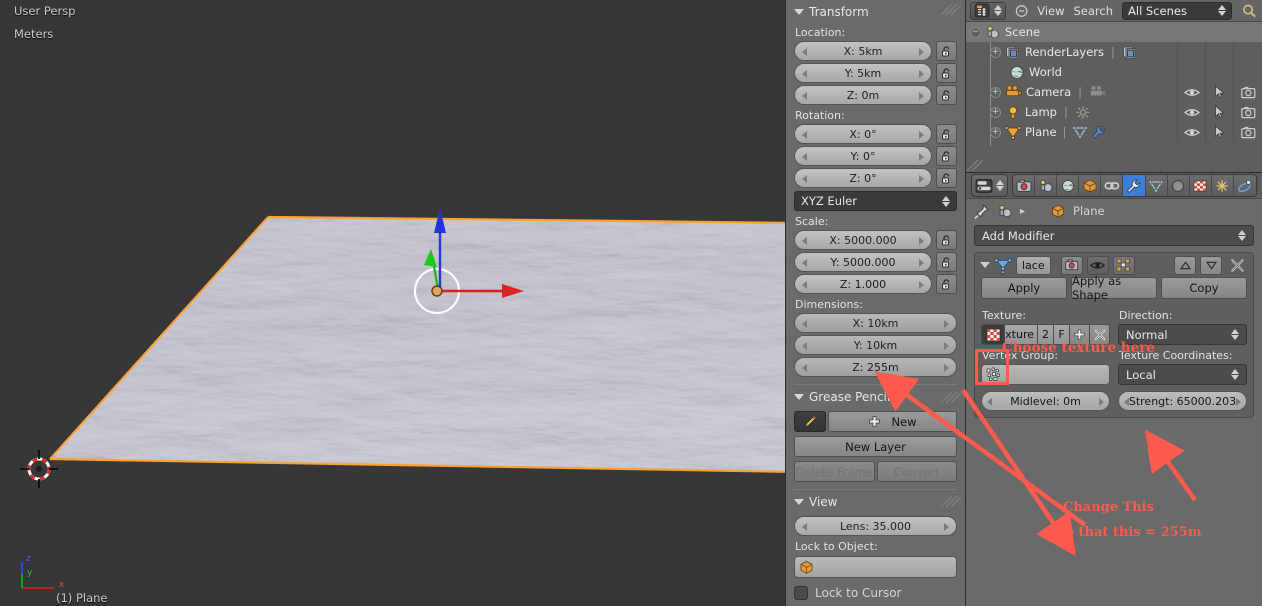 This screenshot has height=606, width=1262. What do you see at coordinates (1204, 288) in the screenshot?
I see `modifier-copy-button: Copy` at bounding box center [1204, 288].